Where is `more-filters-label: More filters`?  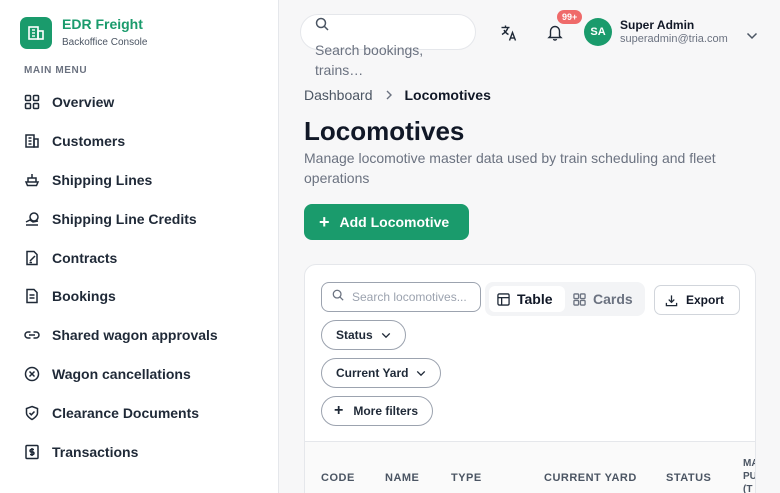 more-filters-label: More filters is located at coordinates (386, 411).